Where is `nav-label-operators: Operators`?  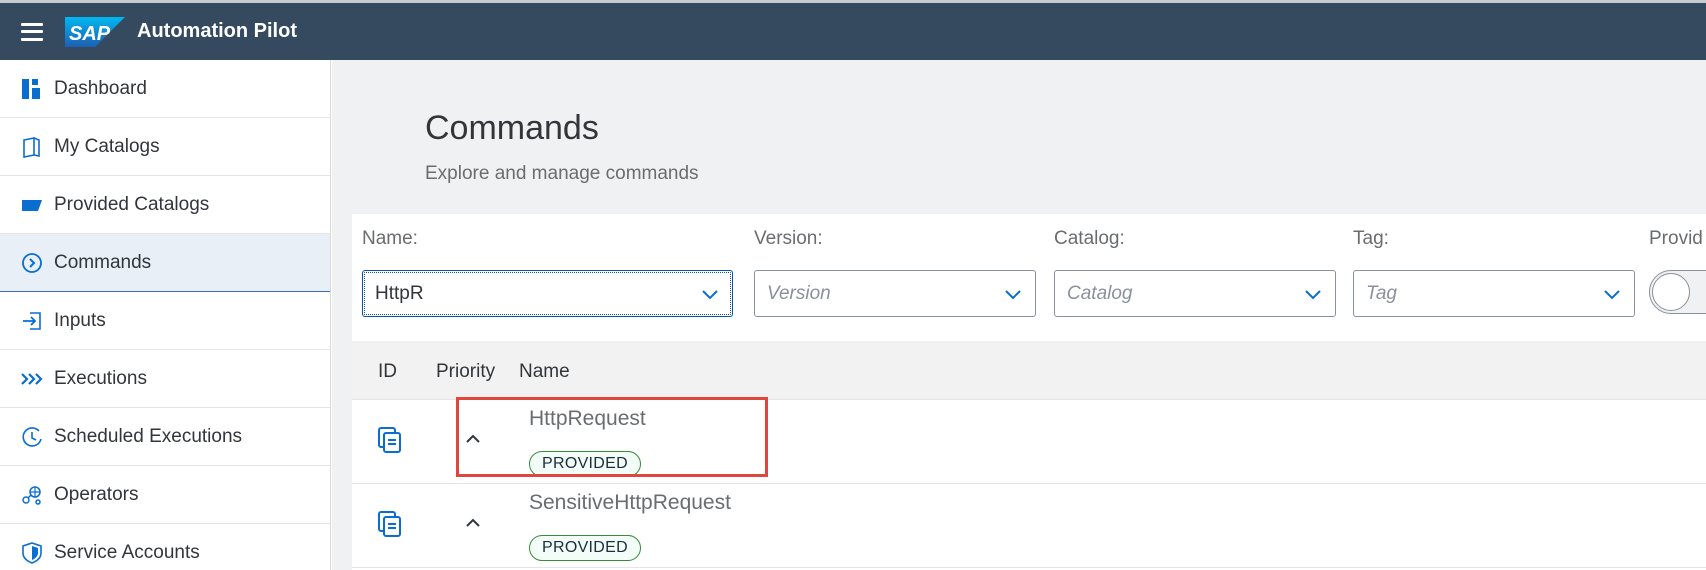 nav-label-operators: Operators is located at coordinates (96, 494).